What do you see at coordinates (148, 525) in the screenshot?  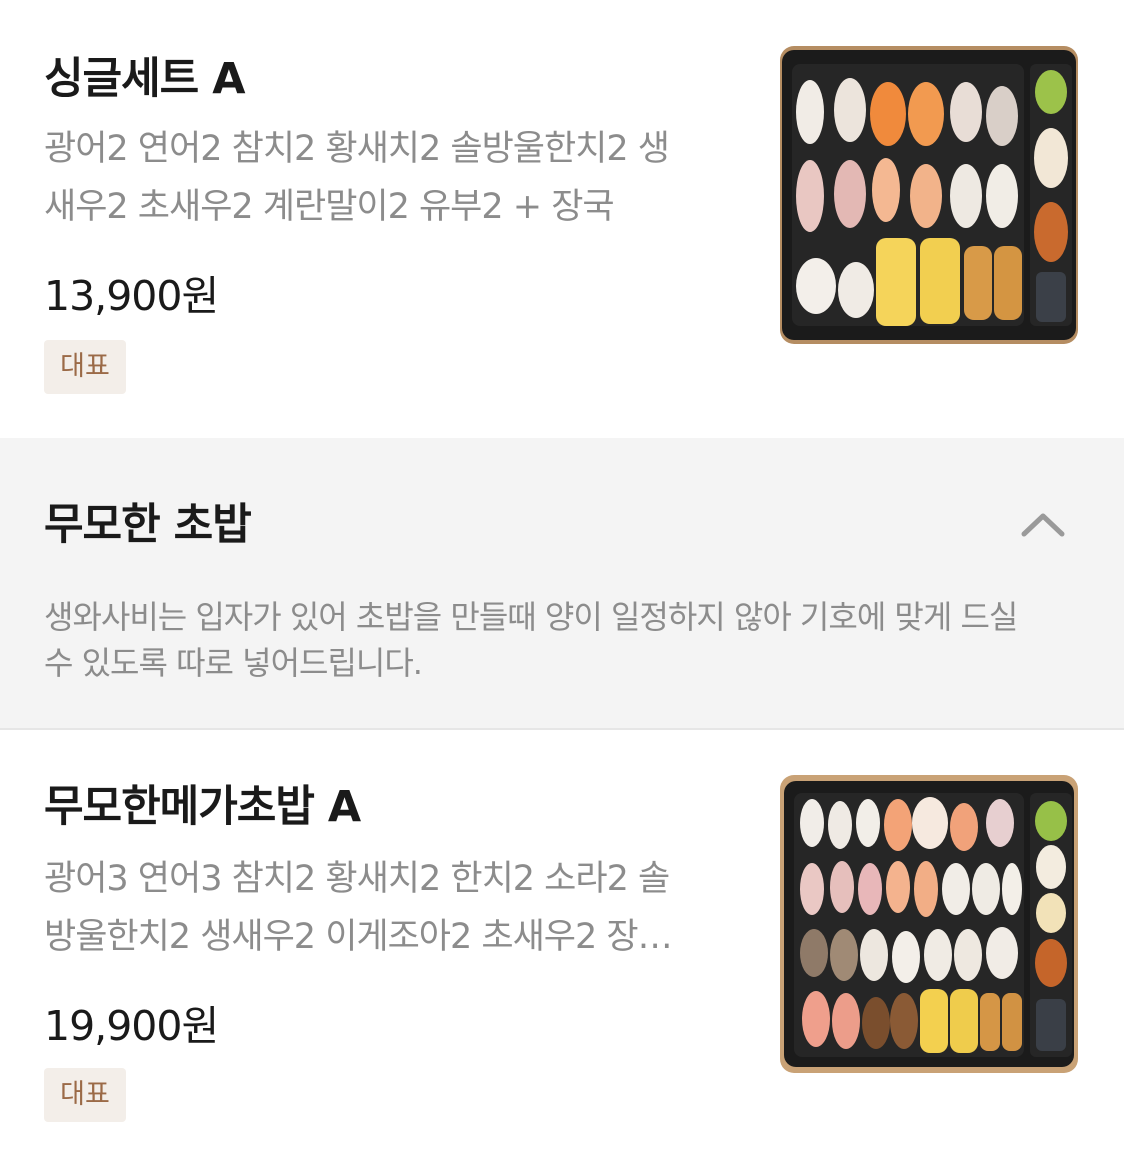 I see `section-title: 무모한 초밥` at bounding box center [148, 525].